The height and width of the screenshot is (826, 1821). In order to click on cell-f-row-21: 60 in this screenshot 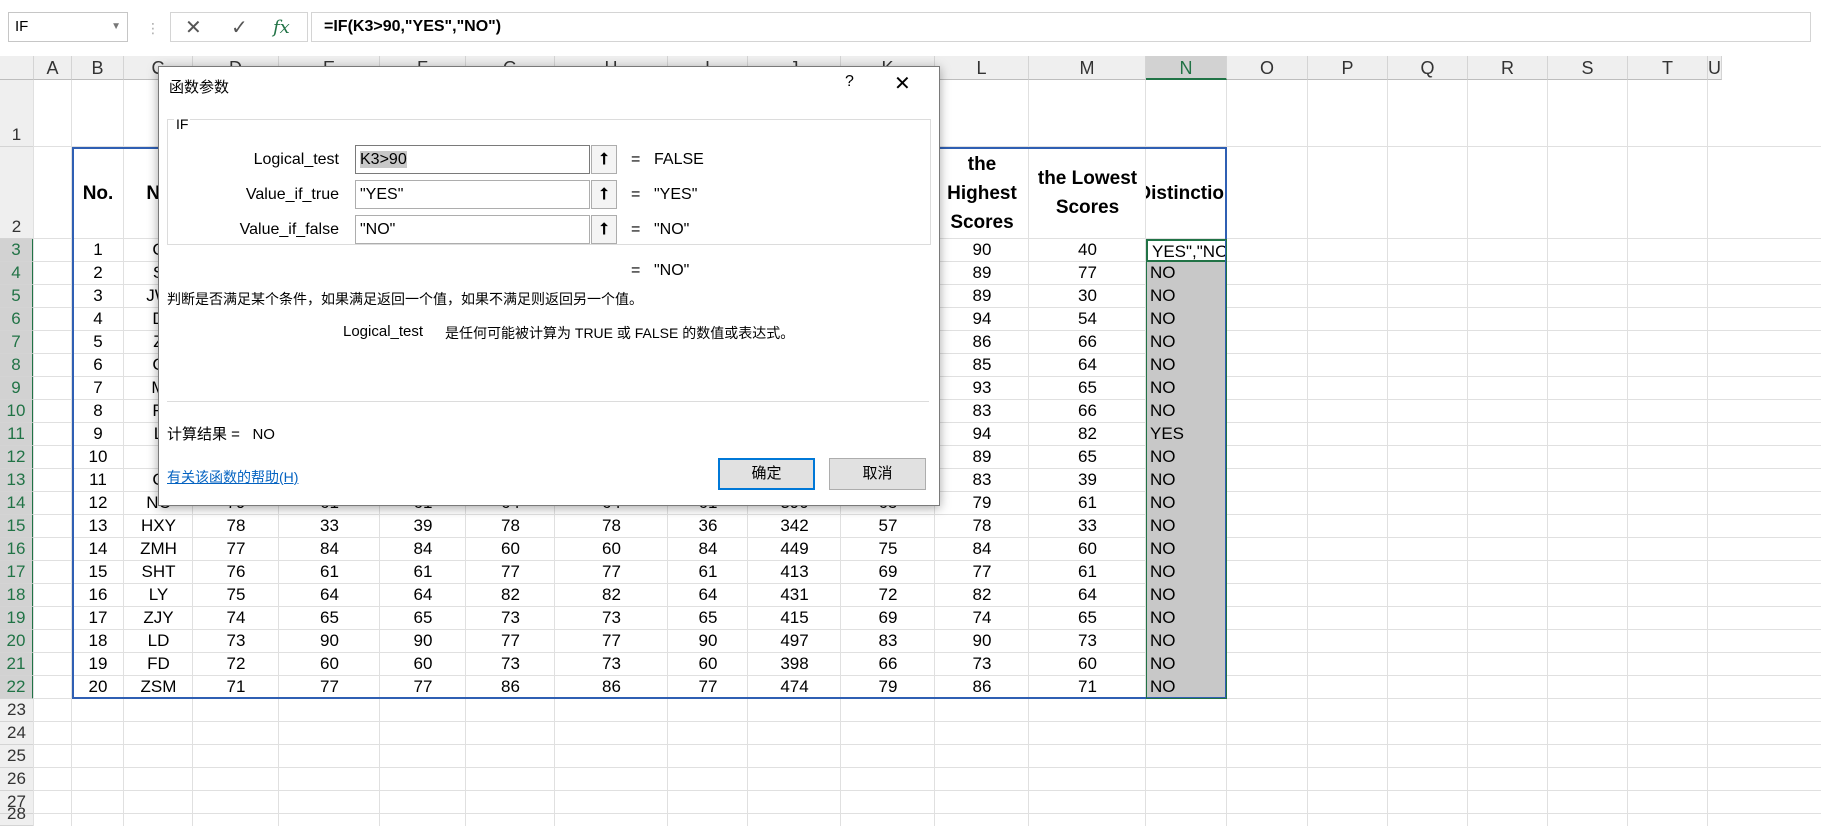, I will do `click(423, 664)`.